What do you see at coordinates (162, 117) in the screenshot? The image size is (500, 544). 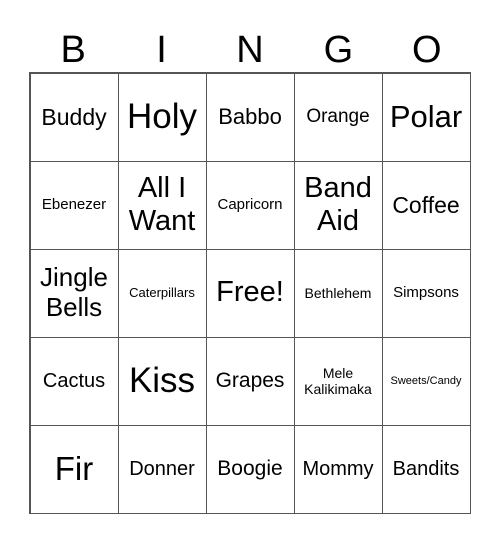 I see `bingo-cell: Holy` at bounding box center [162, 117].